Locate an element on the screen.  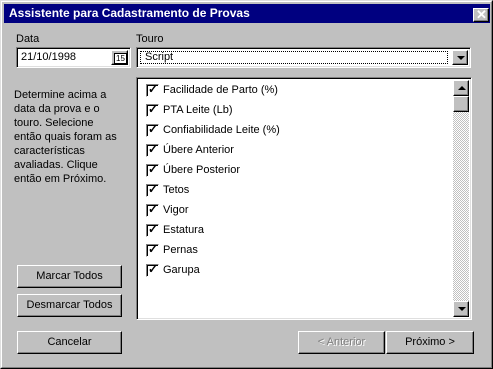
scroll-up-button is located at coordinates (461, 88).